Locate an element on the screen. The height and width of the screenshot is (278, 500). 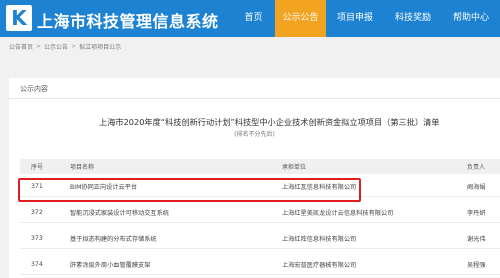
row-number: 373 is located at coordinates (37, 238).